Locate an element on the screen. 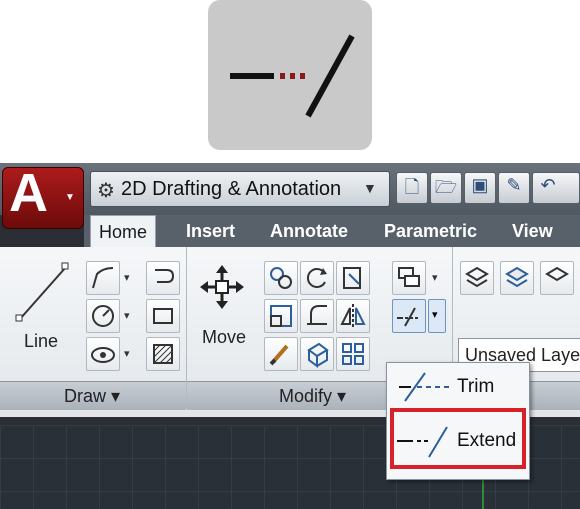 The image size is (580, 509). save-icon: ▣ is located at coordinates (480, 185).